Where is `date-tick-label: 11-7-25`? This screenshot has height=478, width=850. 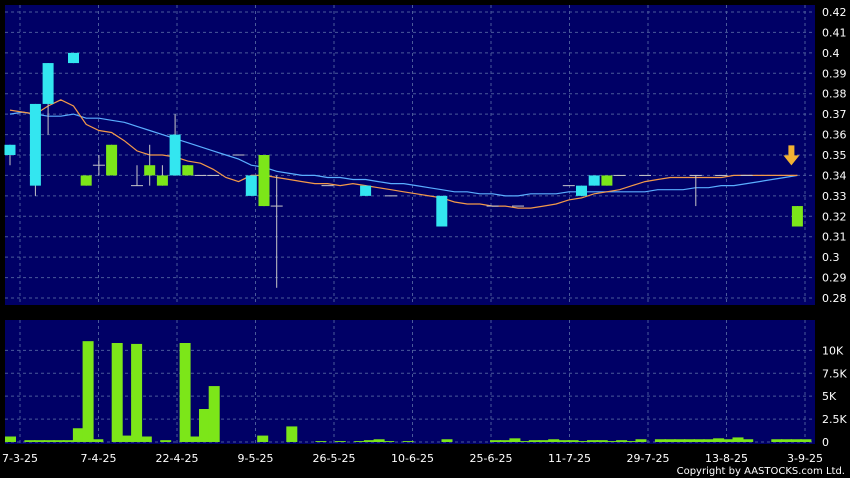
date-tick-label: 11-7-25 is located at coordinates (569, 458).